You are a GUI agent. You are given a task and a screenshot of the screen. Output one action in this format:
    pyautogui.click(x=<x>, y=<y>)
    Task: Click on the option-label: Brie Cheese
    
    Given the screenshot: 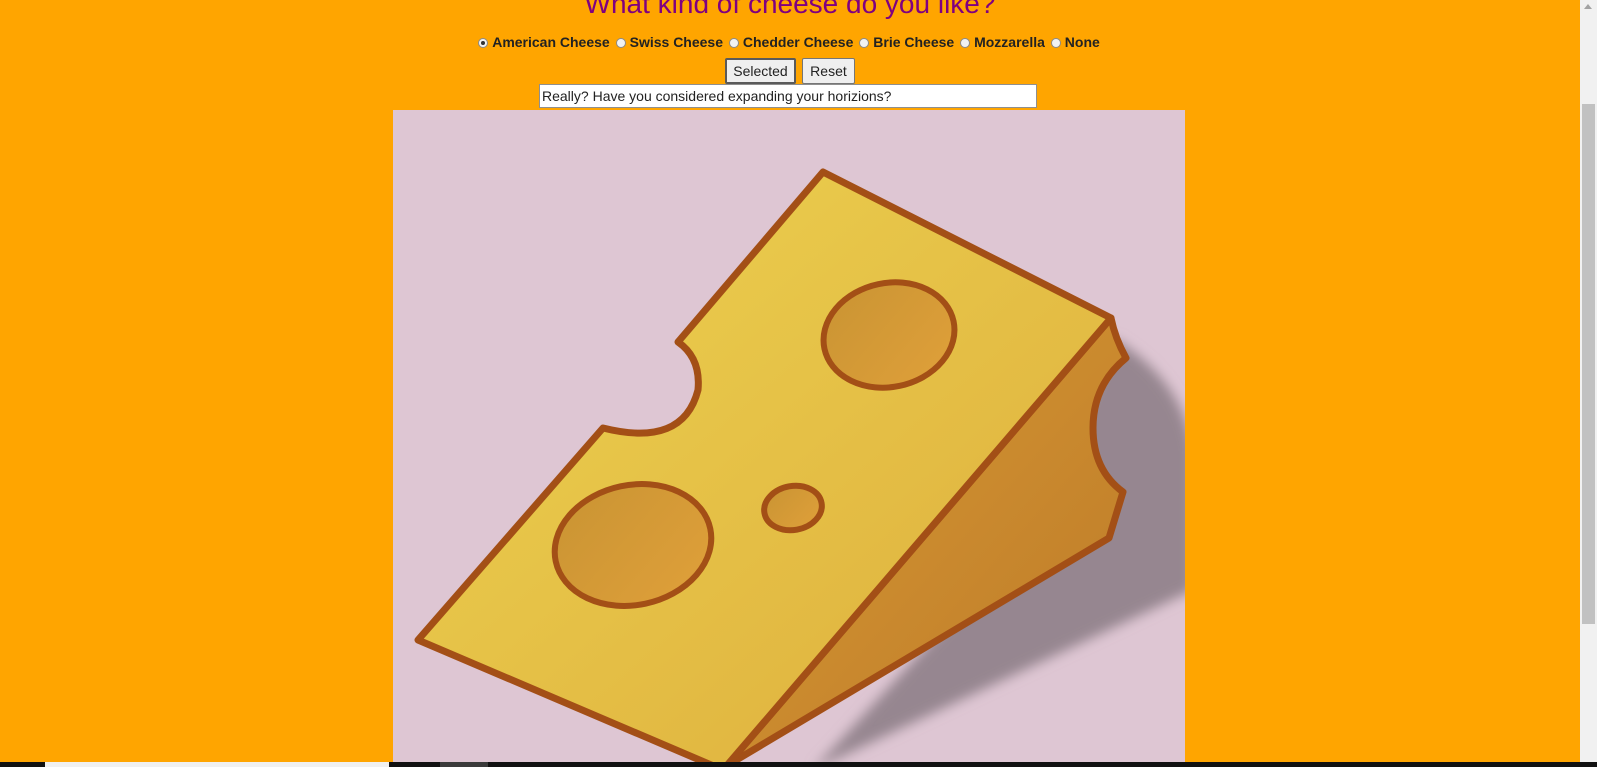 What is the action you would take?
    pyautogui.click(x=914, y=42)
    